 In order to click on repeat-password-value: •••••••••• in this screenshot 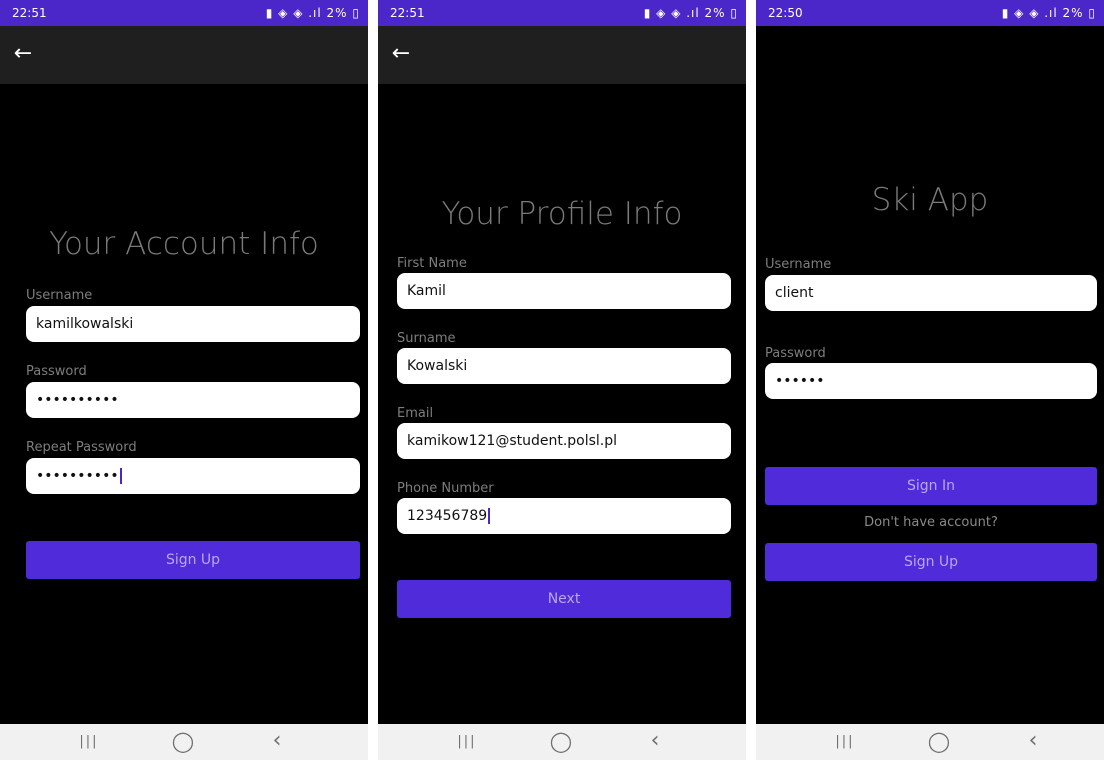, I will do `click(79, 476)`.